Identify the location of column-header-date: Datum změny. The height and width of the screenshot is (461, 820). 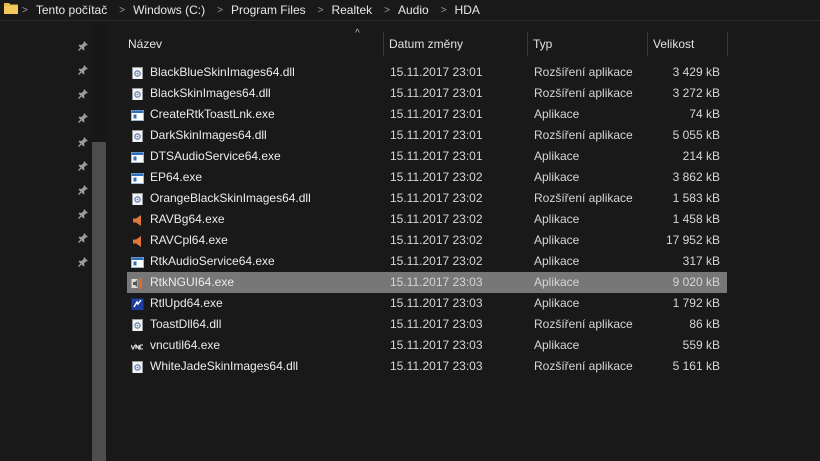
(456, 44).